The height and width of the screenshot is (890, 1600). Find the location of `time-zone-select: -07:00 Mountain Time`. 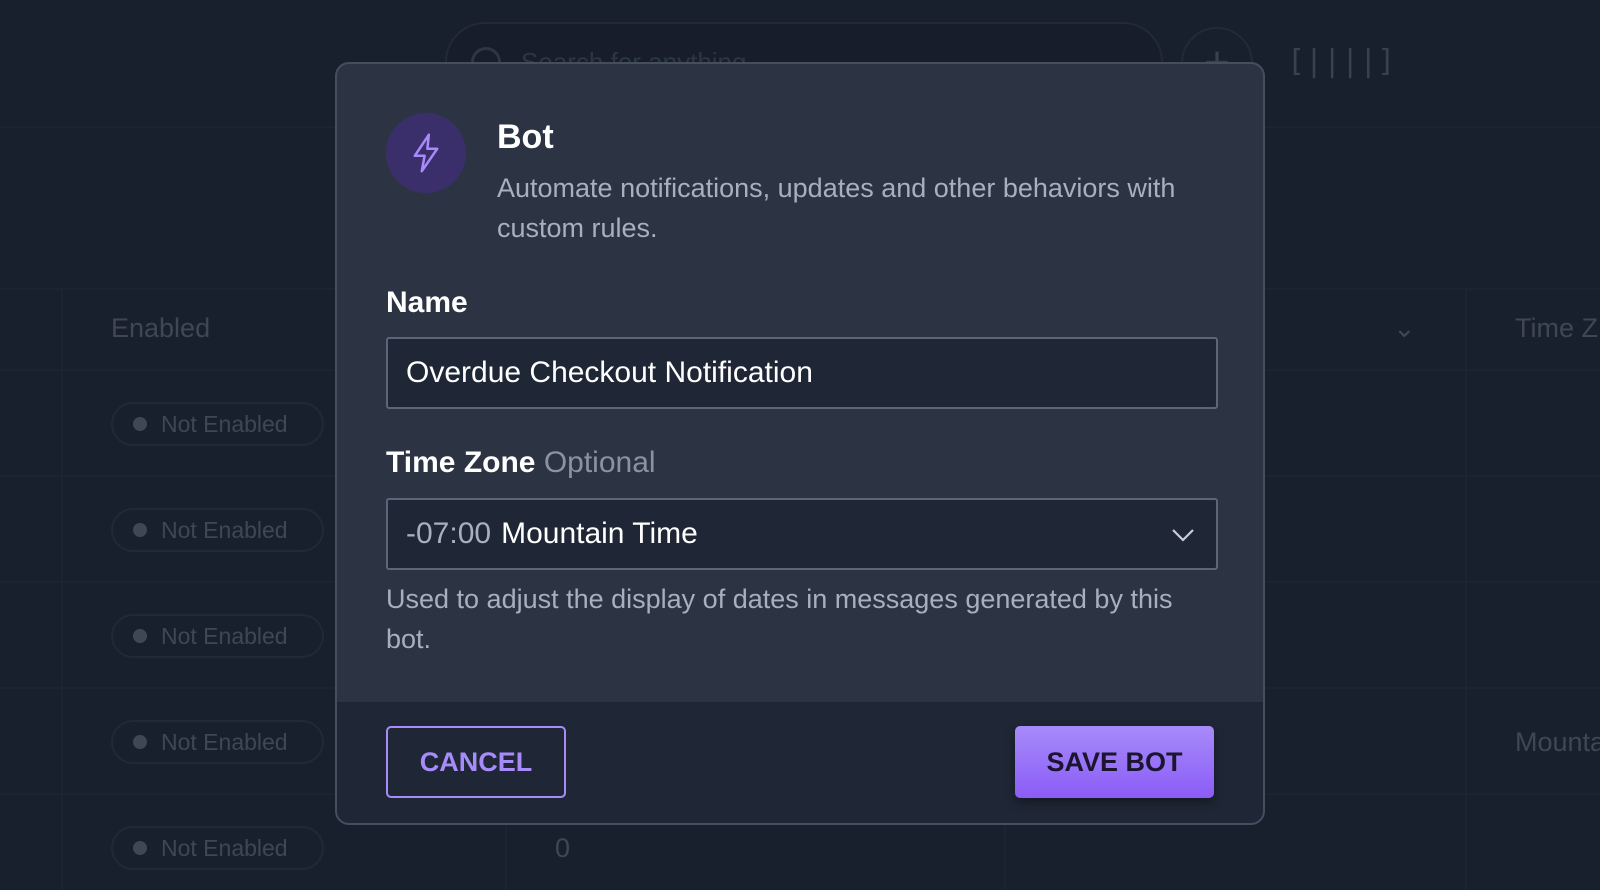

time-zone-select: -07:00 Mountain Time is located at coordinates (802, 534).